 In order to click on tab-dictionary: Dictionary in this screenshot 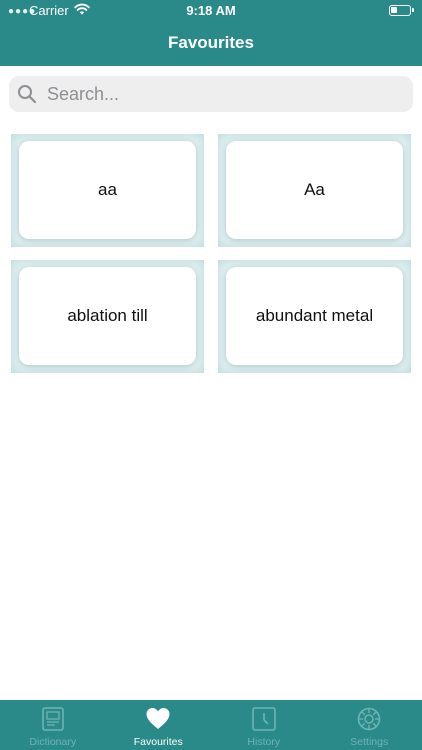, I will do `click(53, 725)`.